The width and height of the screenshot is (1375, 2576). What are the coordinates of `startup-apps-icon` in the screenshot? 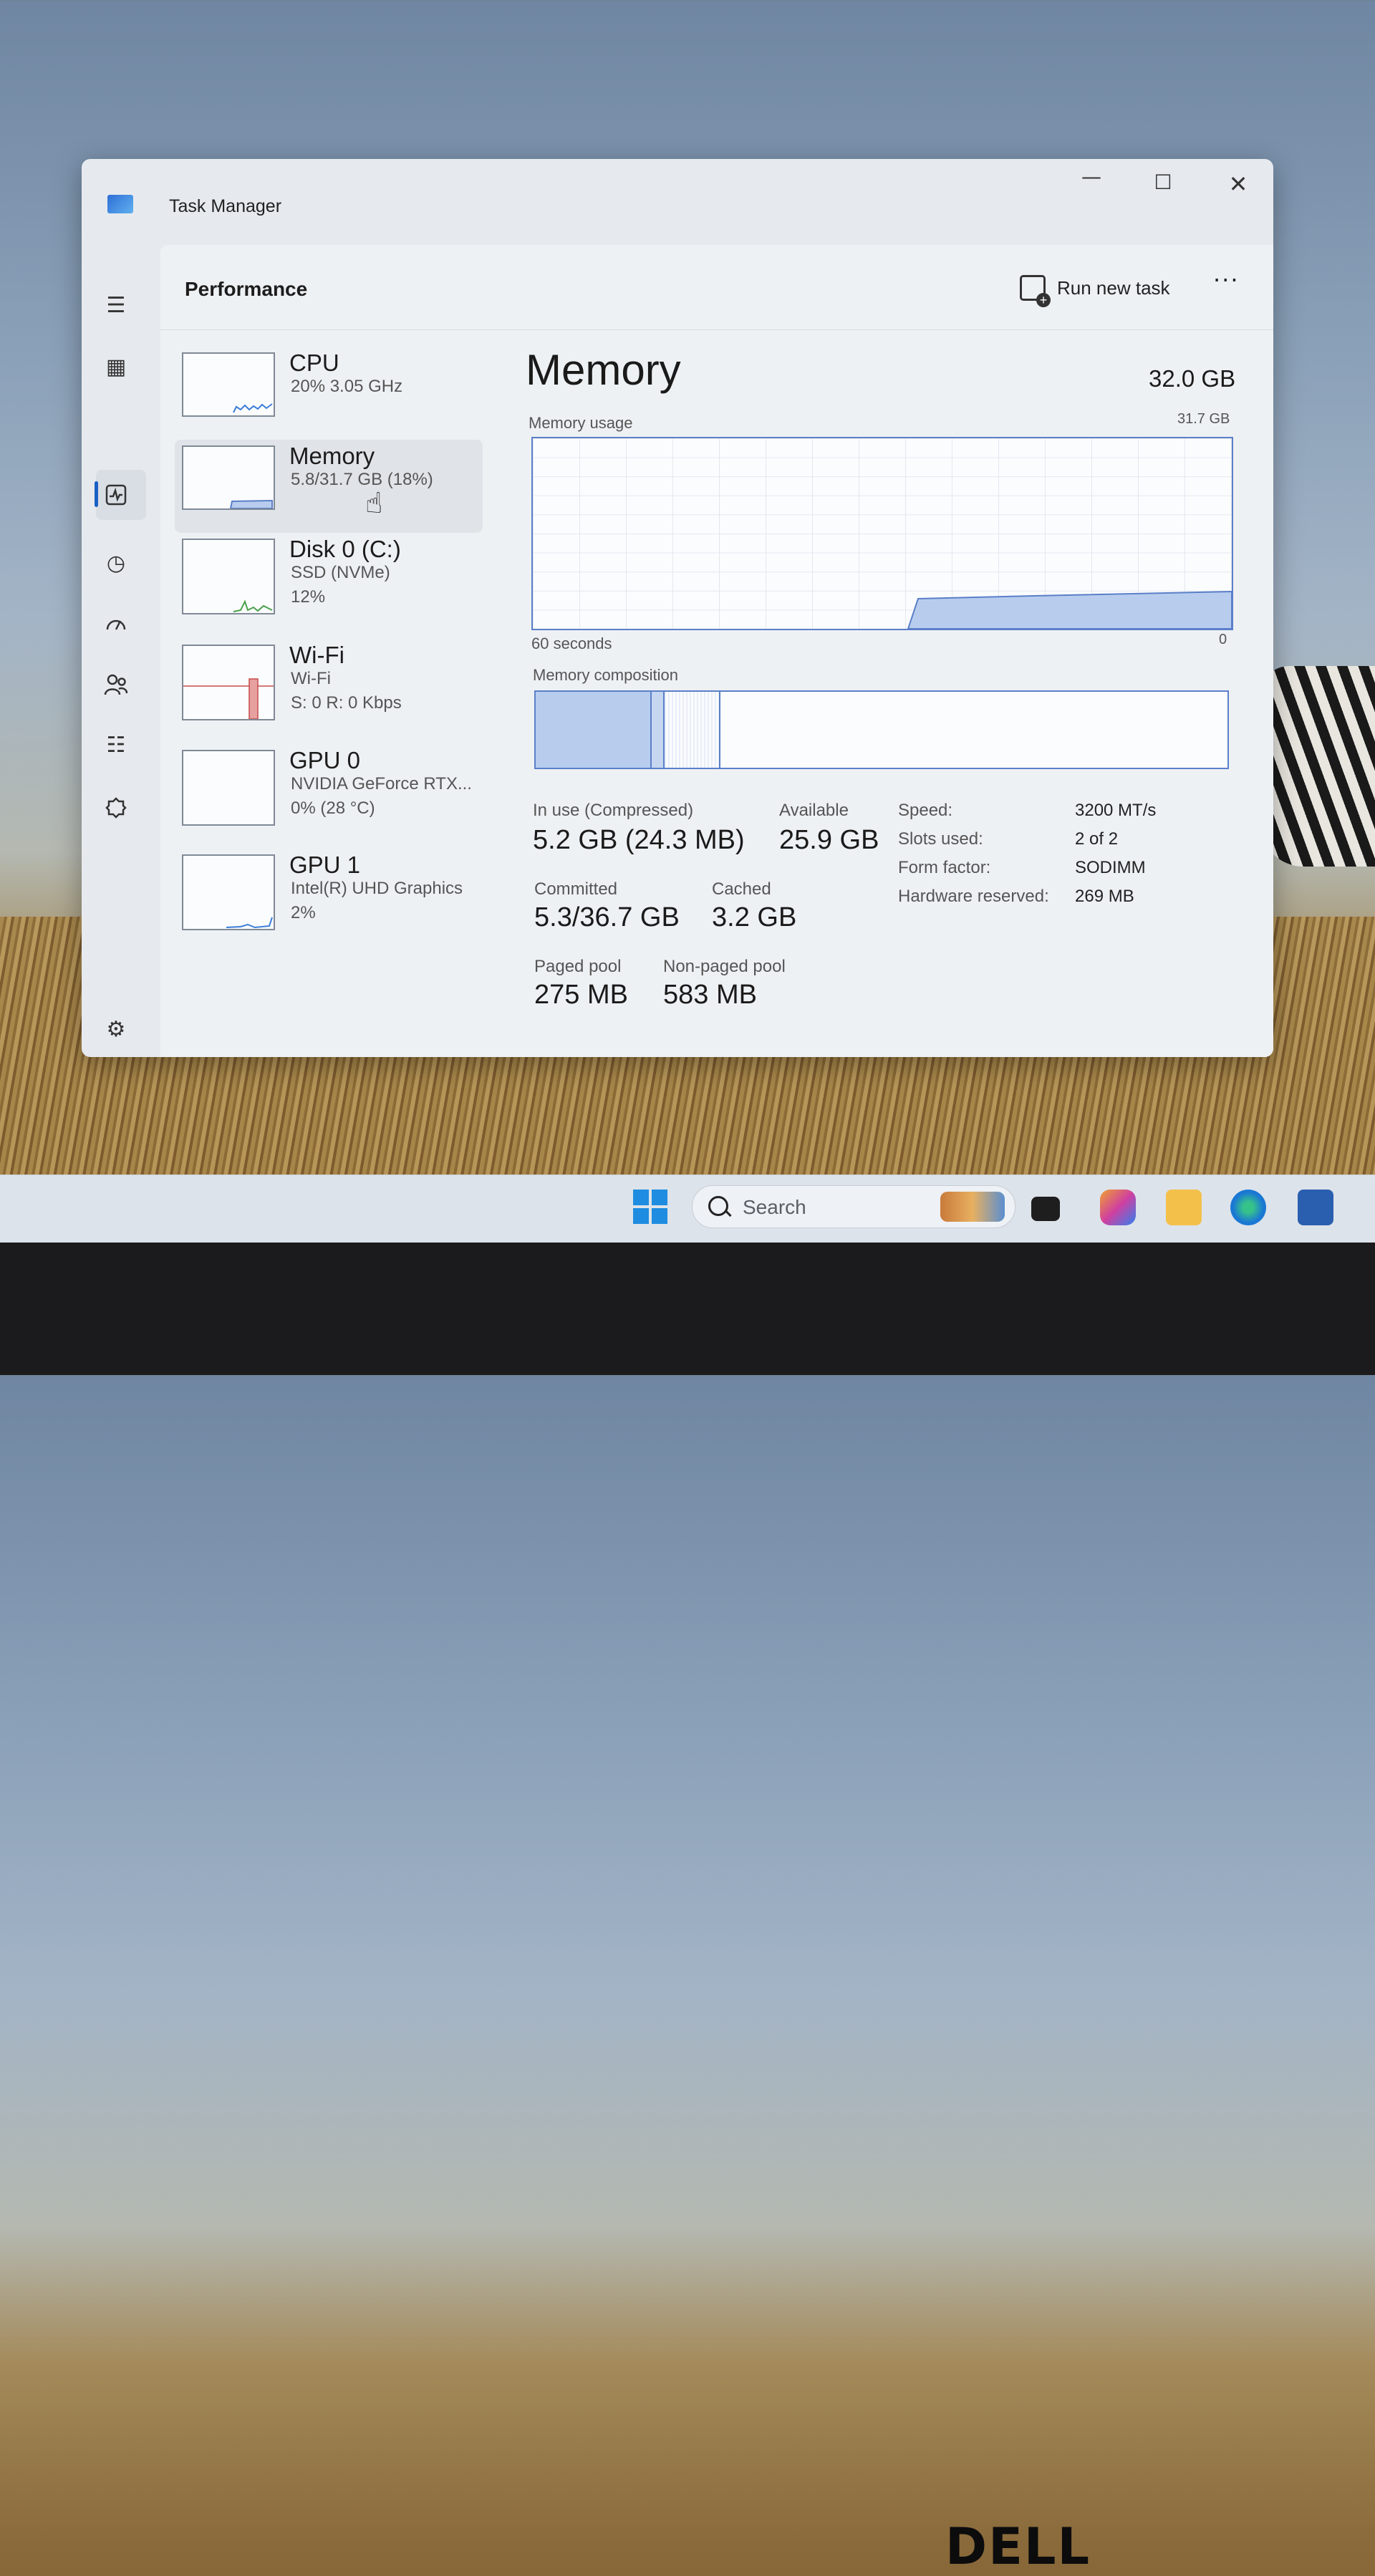 It's located at (116, 624).